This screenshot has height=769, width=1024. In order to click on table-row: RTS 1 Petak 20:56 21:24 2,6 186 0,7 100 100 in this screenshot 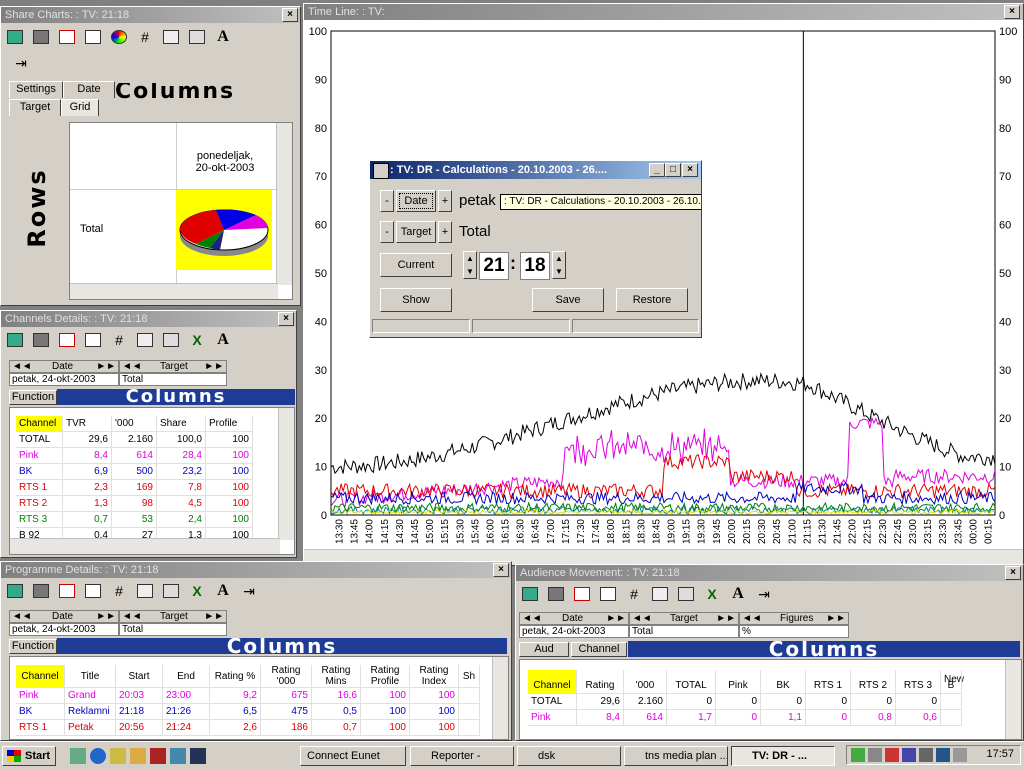, I will do `click(248, 727)`.